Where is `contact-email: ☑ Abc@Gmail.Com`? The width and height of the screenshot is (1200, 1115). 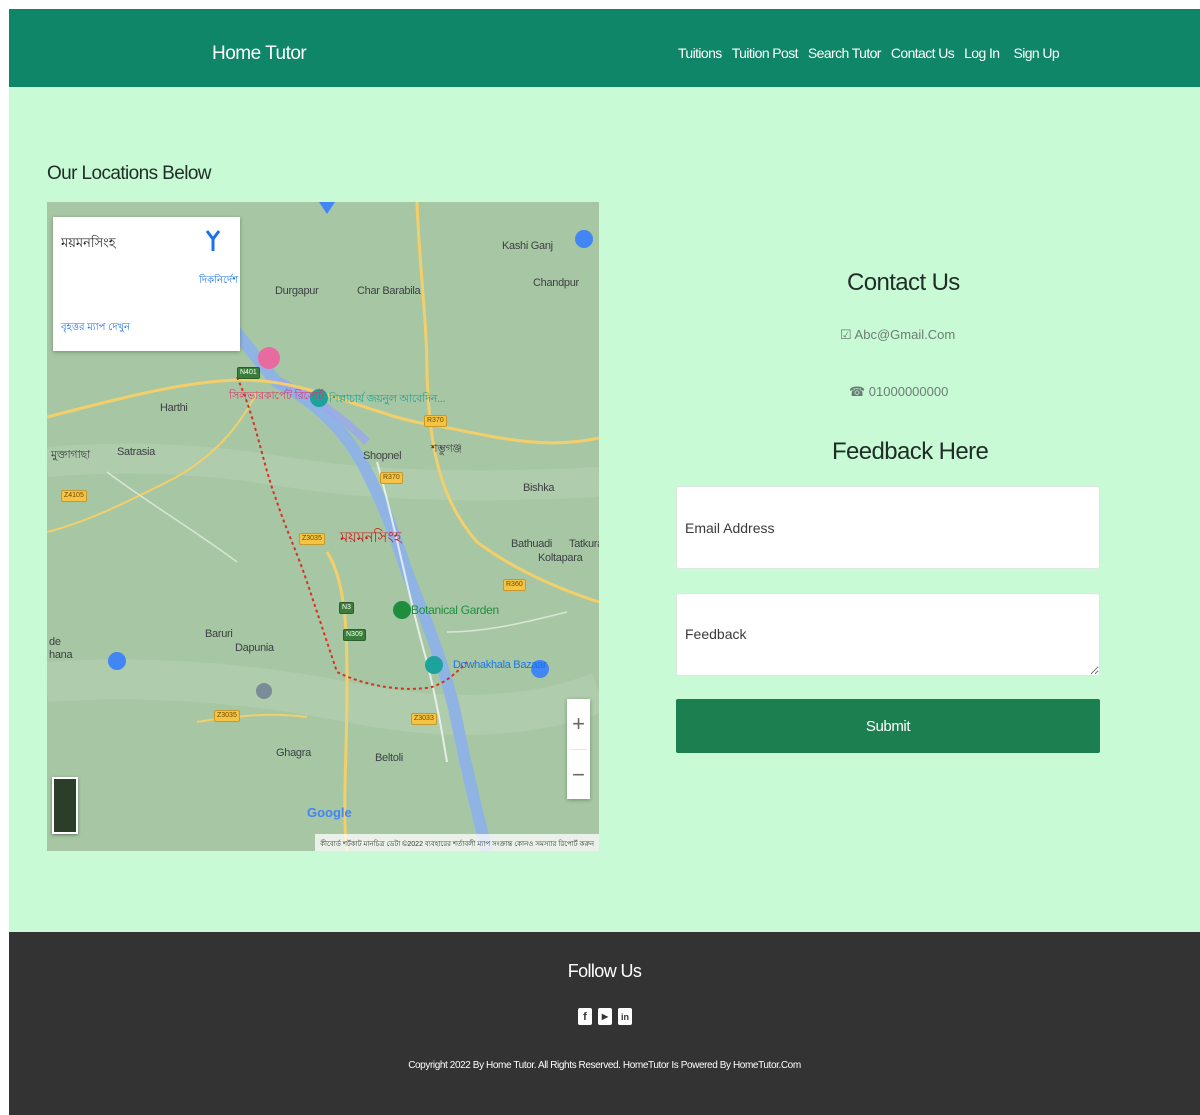
contact-email: ☑ Abc@Gmail.Com is located at coordinates (898, 334).